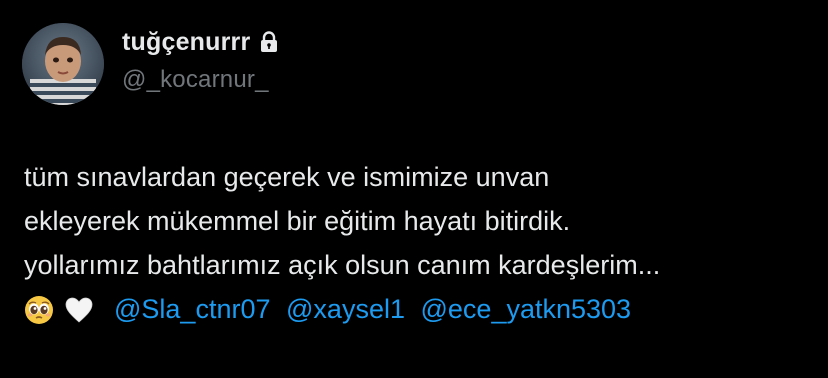  What do you see at coordinates (526, 309) in the screenshot?
I see `mention-link: @ece_yatkn5303` at bounding box center [526, 309].